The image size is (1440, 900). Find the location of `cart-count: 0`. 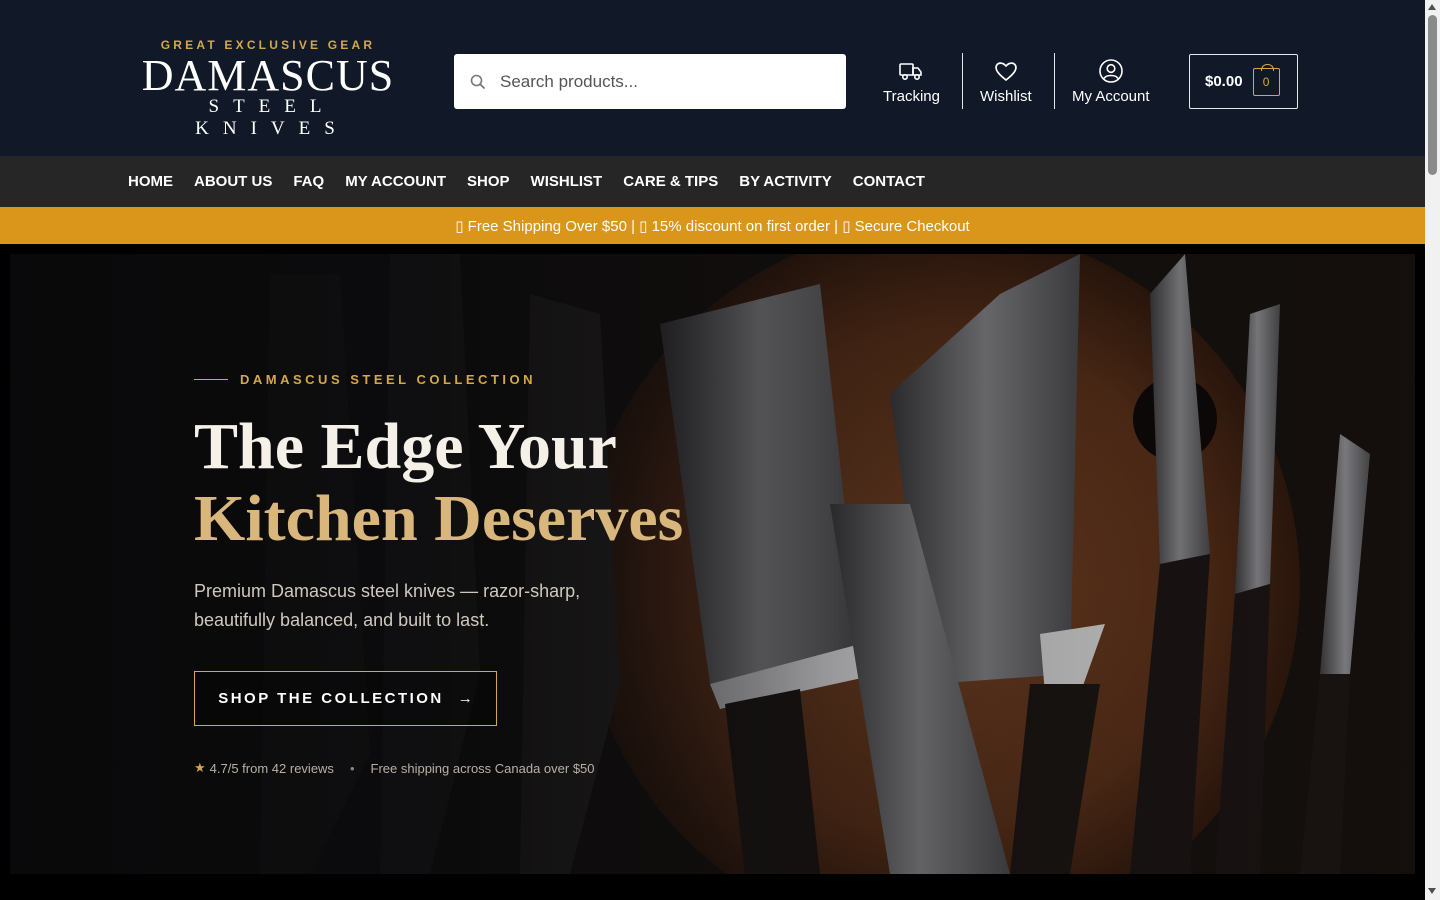

cart-count: 0 is located at coordinates (1266, 81).